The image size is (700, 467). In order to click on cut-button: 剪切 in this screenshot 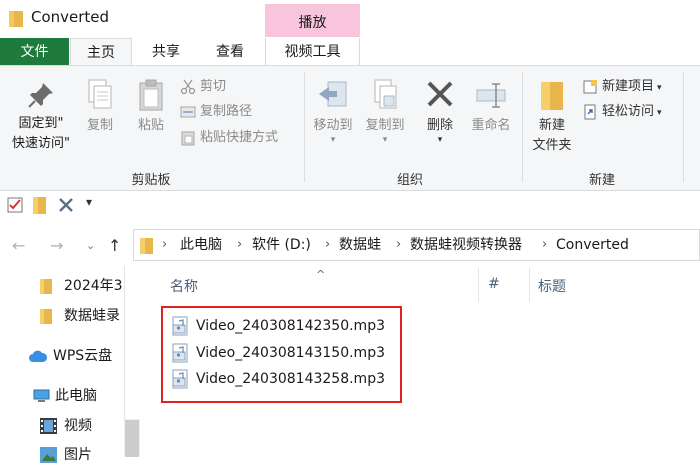, I will do `click(203, 87)`.